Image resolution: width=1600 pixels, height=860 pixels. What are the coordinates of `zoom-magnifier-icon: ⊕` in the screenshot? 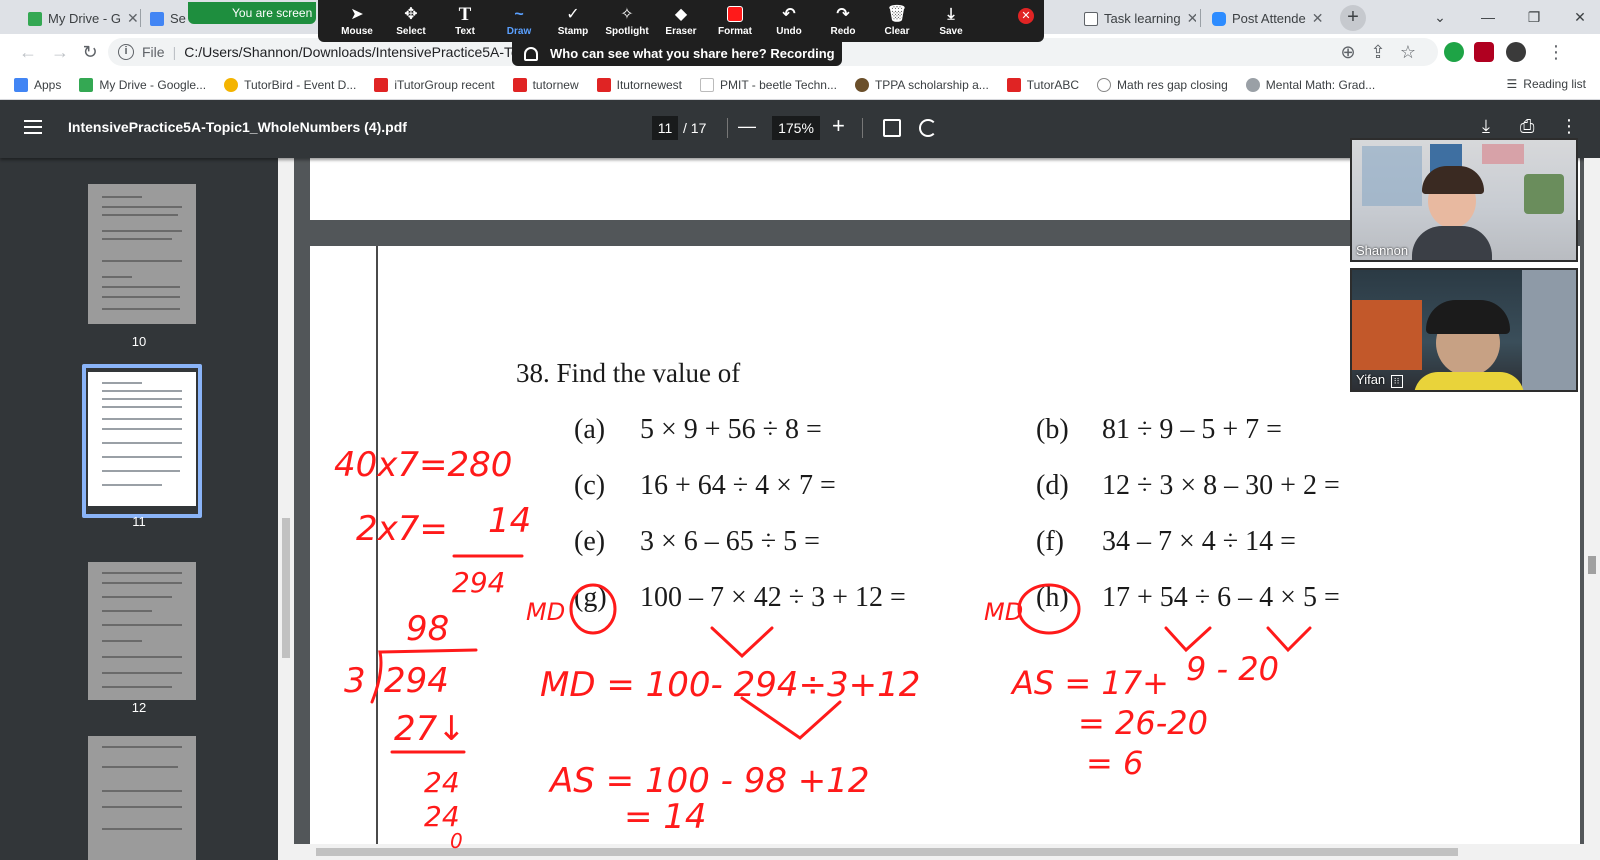 It's located at (1348, 52).